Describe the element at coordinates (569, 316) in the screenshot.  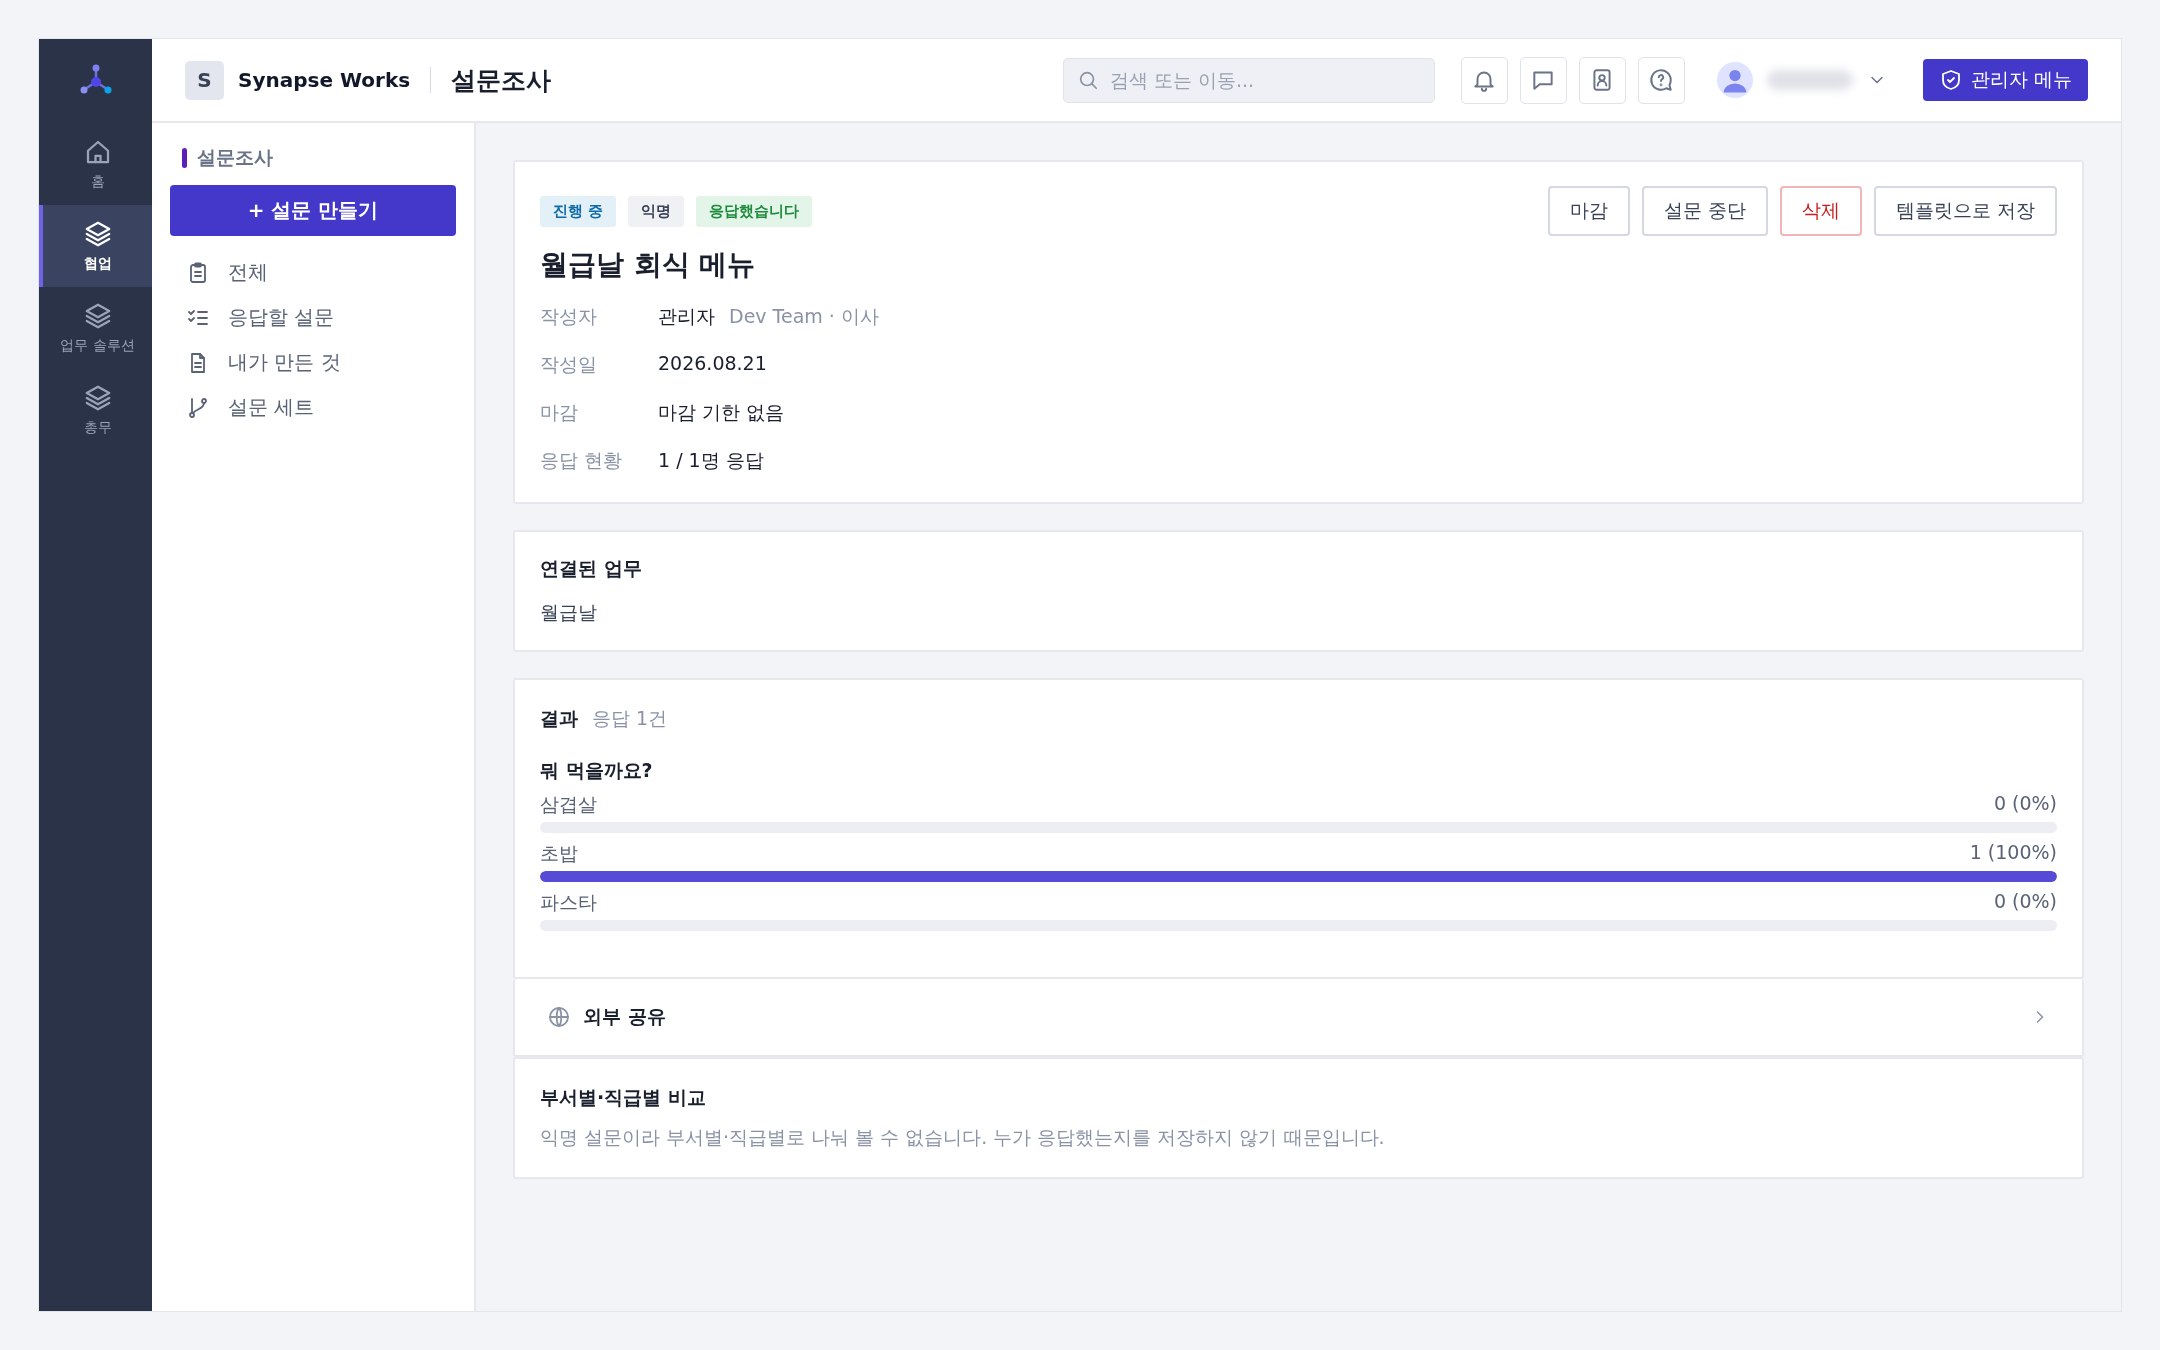
I see `meta-label: 작성자` at that location.